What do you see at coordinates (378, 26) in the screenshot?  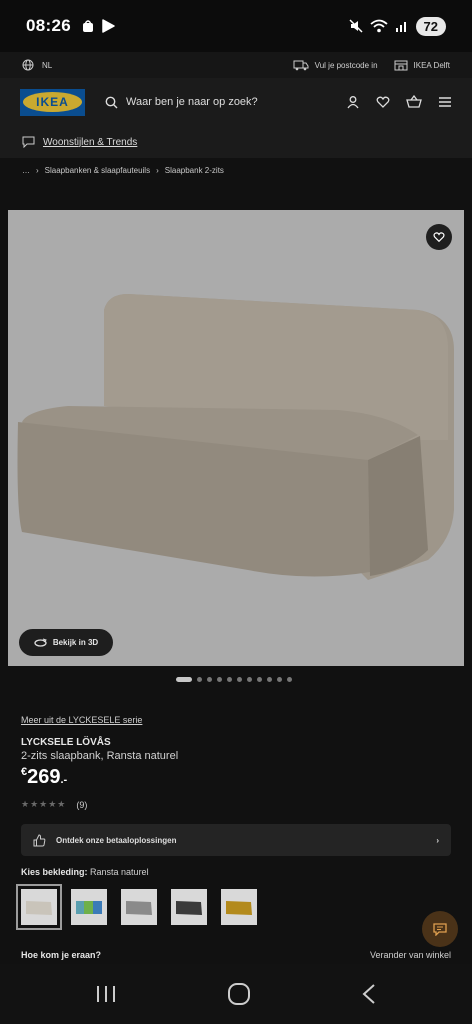 I see `wifi-icon` at bounding box center [378, 26].